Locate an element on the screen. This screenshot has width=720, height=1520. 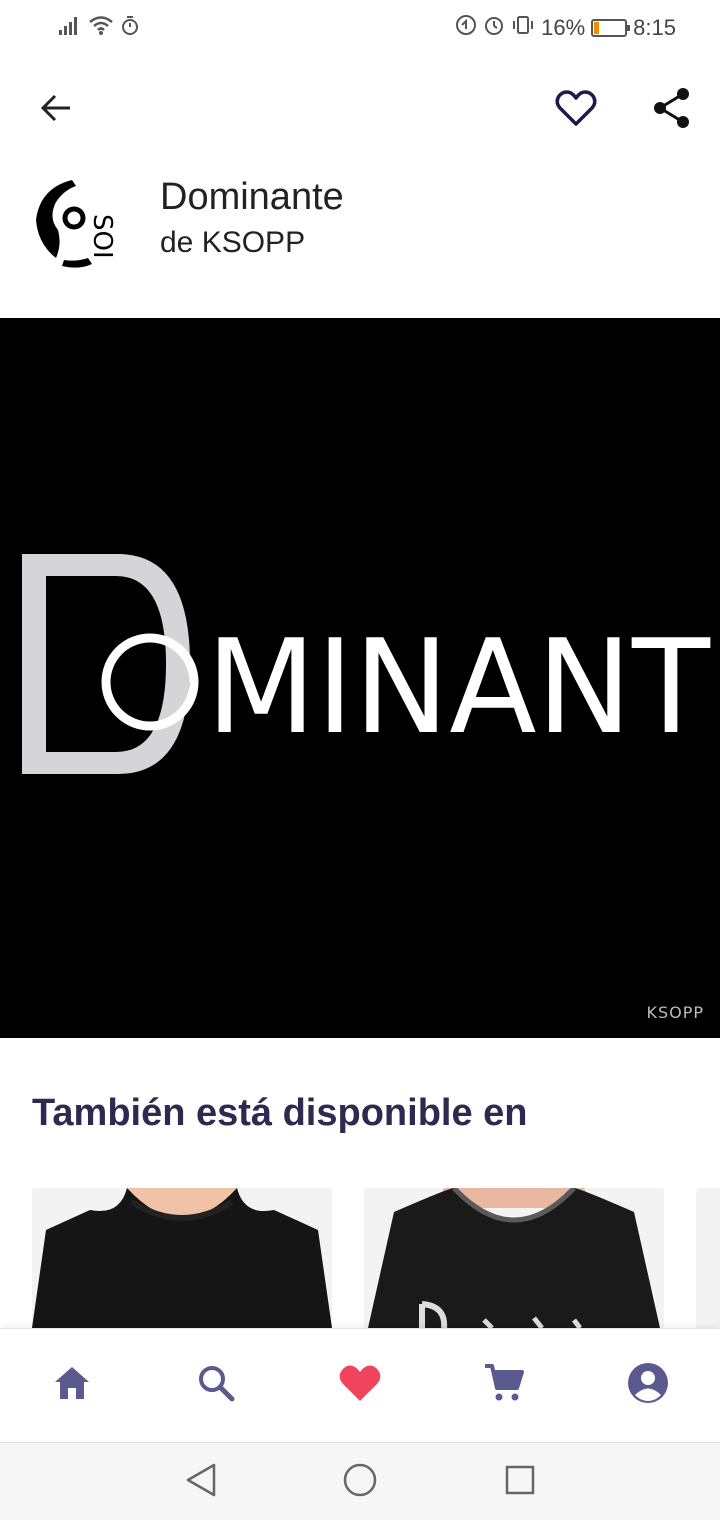
nav-home is located at coordinates (72, 1385).